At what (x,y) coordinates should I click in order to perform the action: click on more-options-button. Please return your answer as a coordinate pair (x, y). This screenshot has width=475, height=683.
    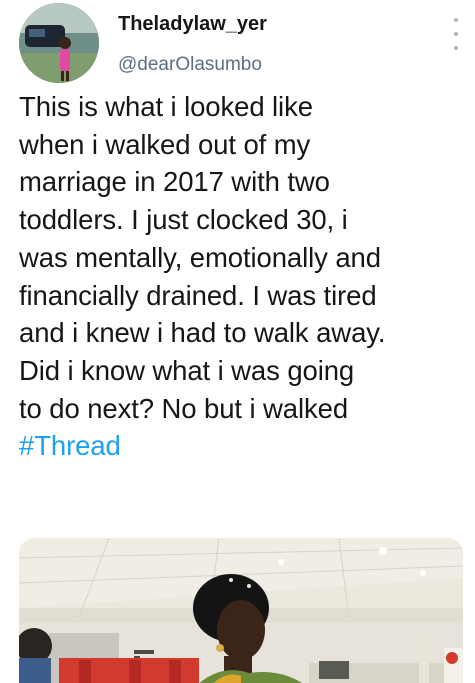
    Looking at the image, I should click on (456, 34).